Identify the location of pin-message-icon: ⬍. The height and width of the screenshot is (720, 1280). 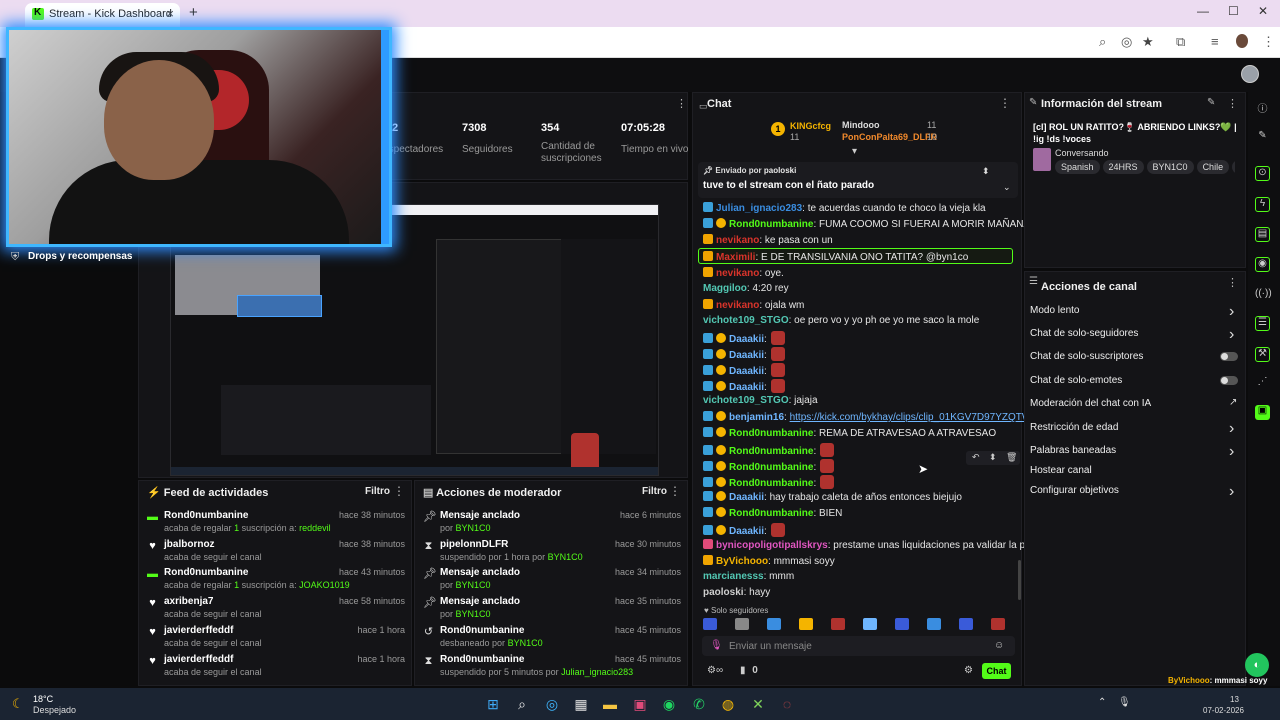
(993, 457).